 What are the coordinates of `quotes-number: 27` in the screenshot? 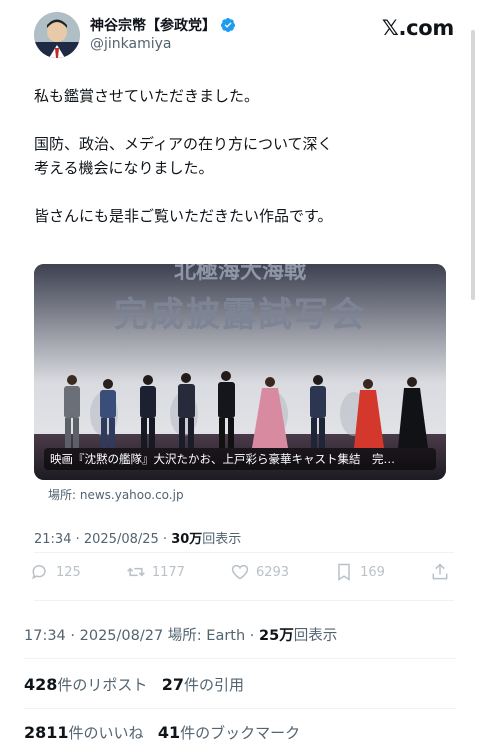 It's located at (172, 684).